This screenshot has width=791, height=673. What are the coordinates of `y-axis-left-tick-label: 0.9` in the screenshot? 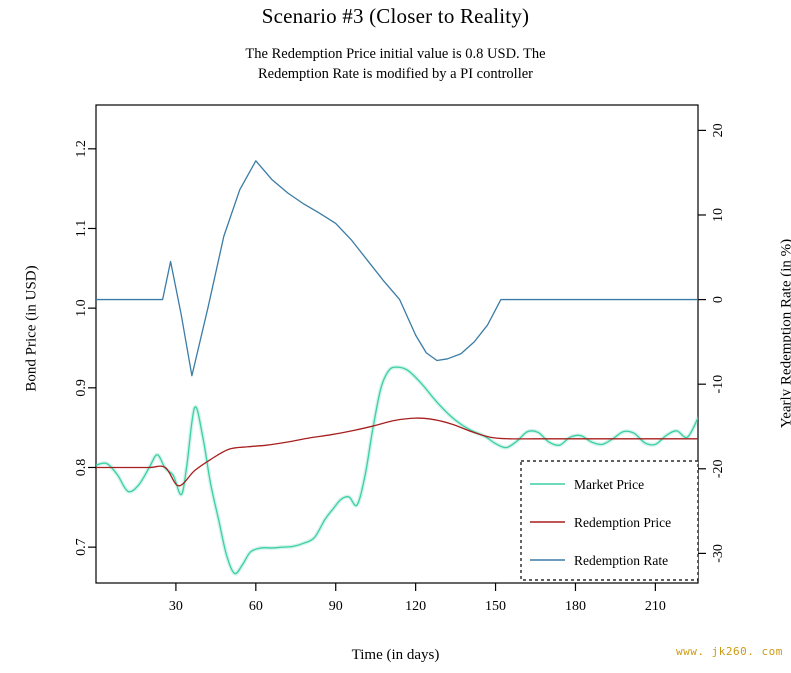 It's located at (81, 388).